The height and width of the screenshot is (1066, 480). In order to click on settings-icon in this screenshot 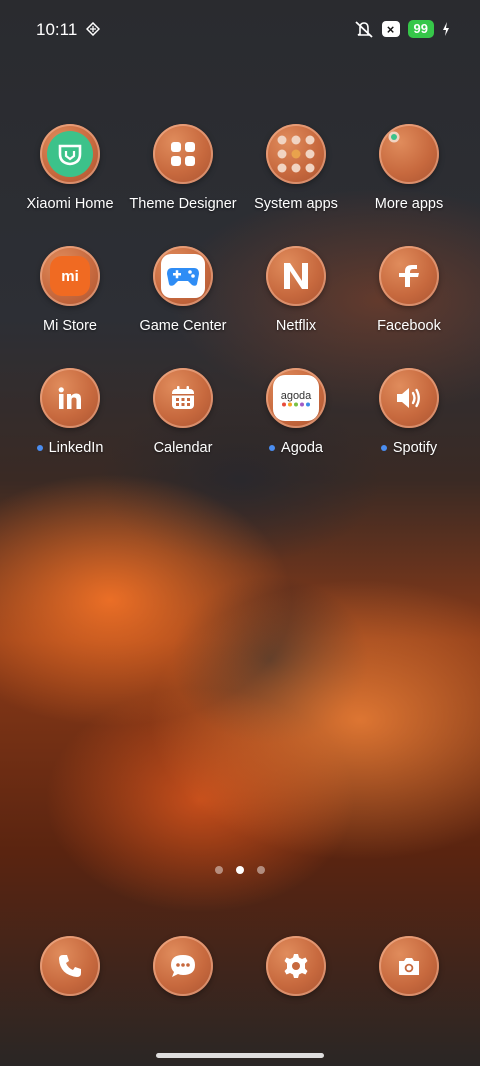, I will do `click(296, 966)`.